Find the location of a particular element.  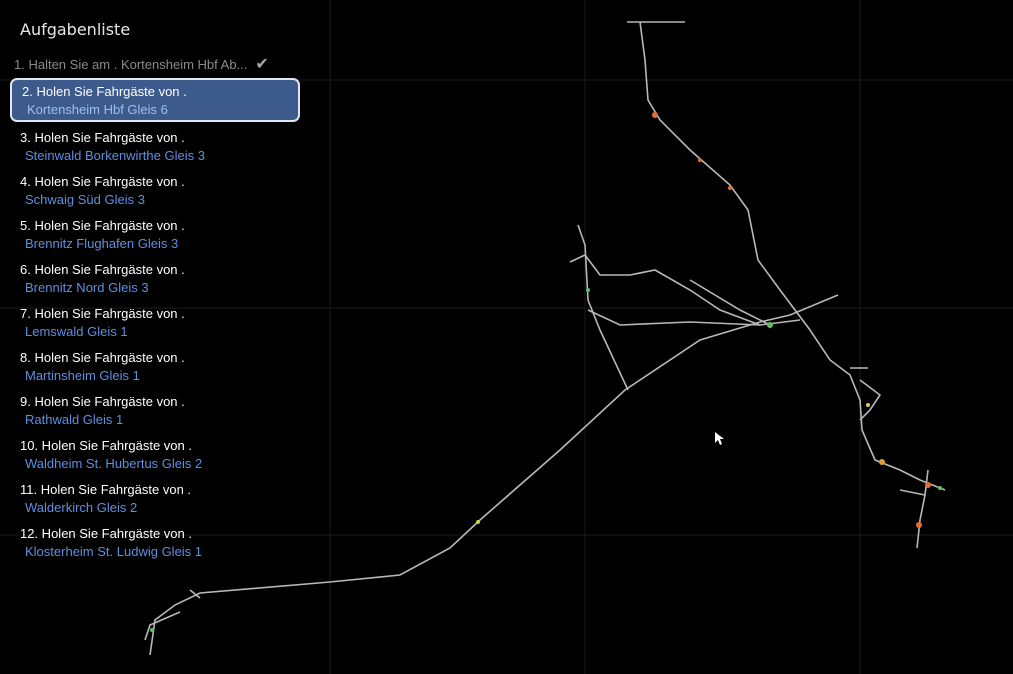

task-list-title: Aufgabenliste is located at coordinates (75, 29).